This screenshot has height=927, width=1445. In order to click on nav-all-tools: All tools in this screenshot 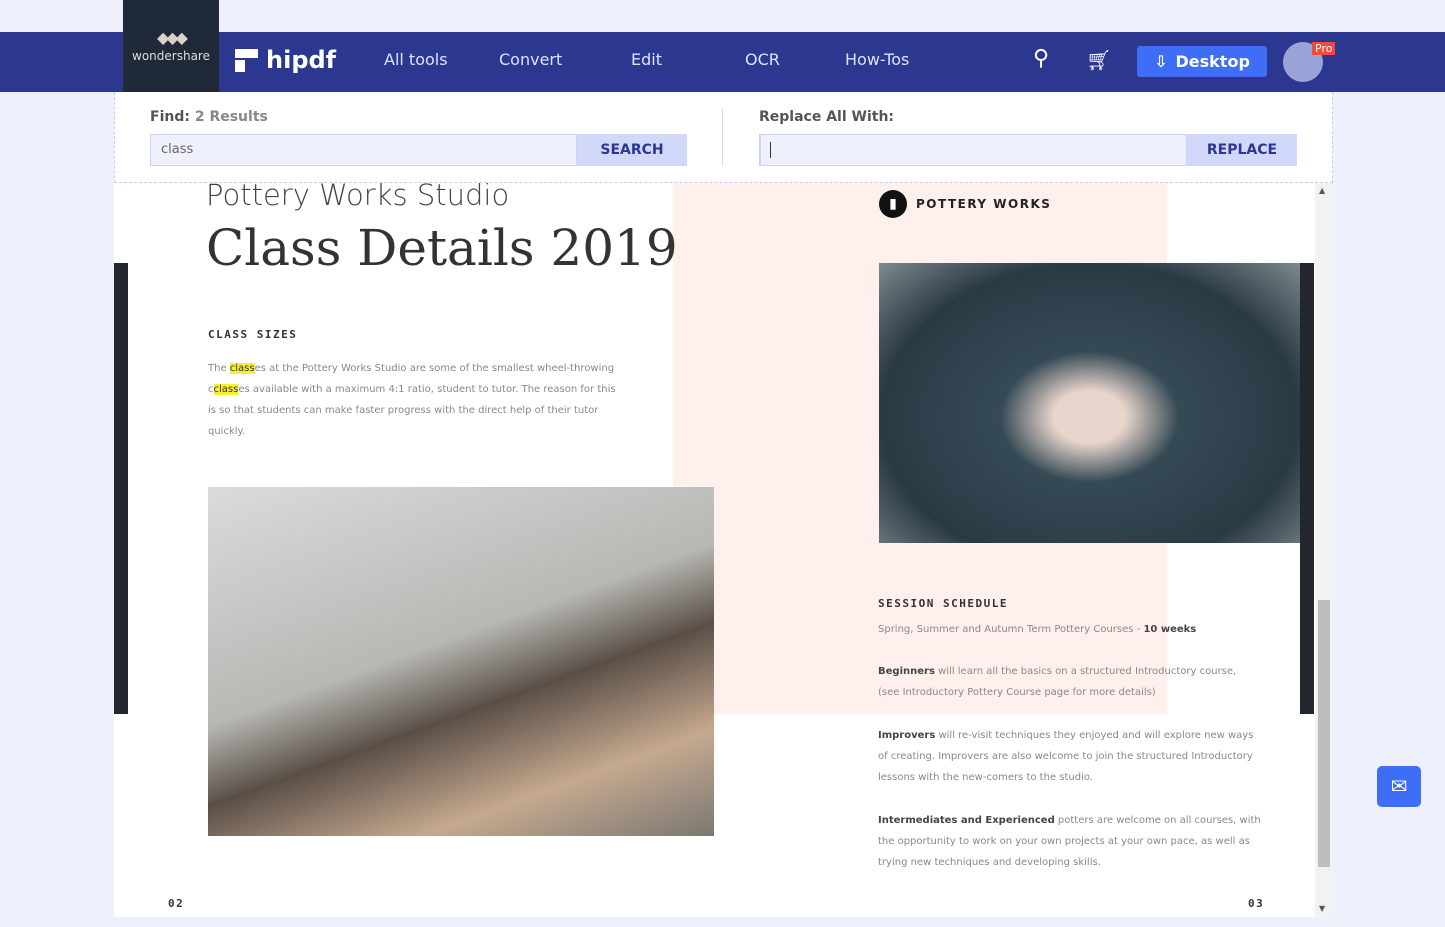, I will do `click(416, 59)`.